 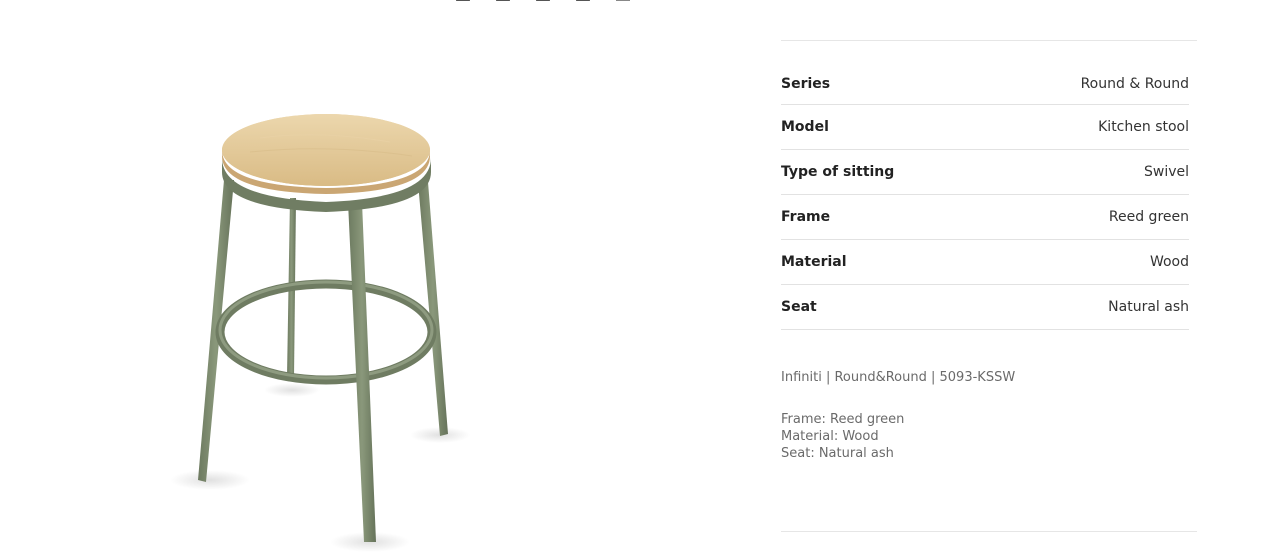 What do you see at coordinates (806, 217) in the screenshot?
I see `spec-key: Frame` at bounding box center [806, 217].